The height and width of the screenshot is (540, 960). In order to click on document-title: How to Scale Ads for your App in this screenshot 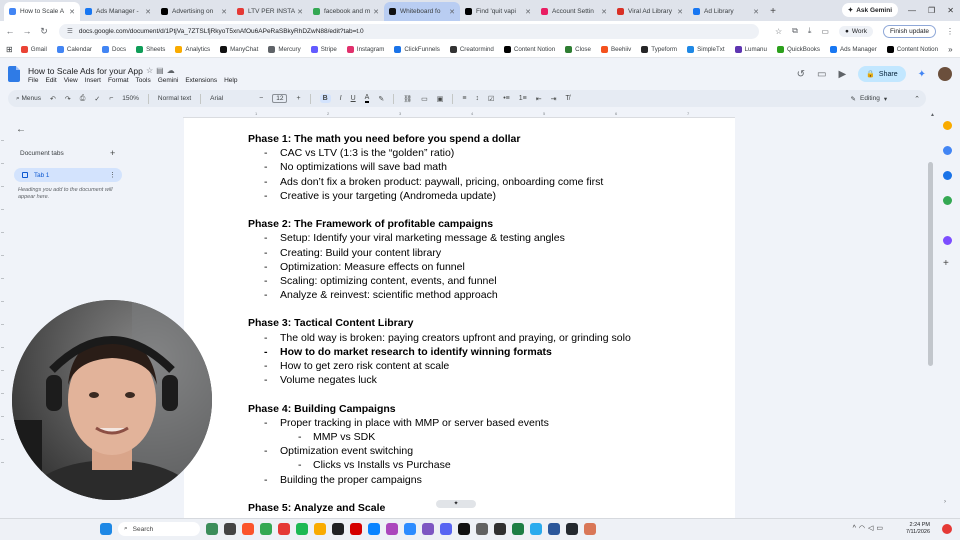, I will do `click(85, 71)`.